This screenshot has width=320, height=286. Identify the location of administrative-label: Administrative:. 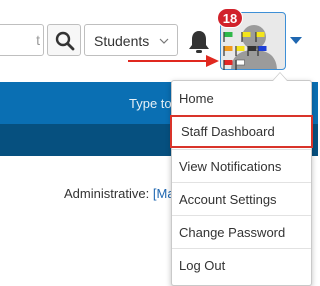
(107, 193).